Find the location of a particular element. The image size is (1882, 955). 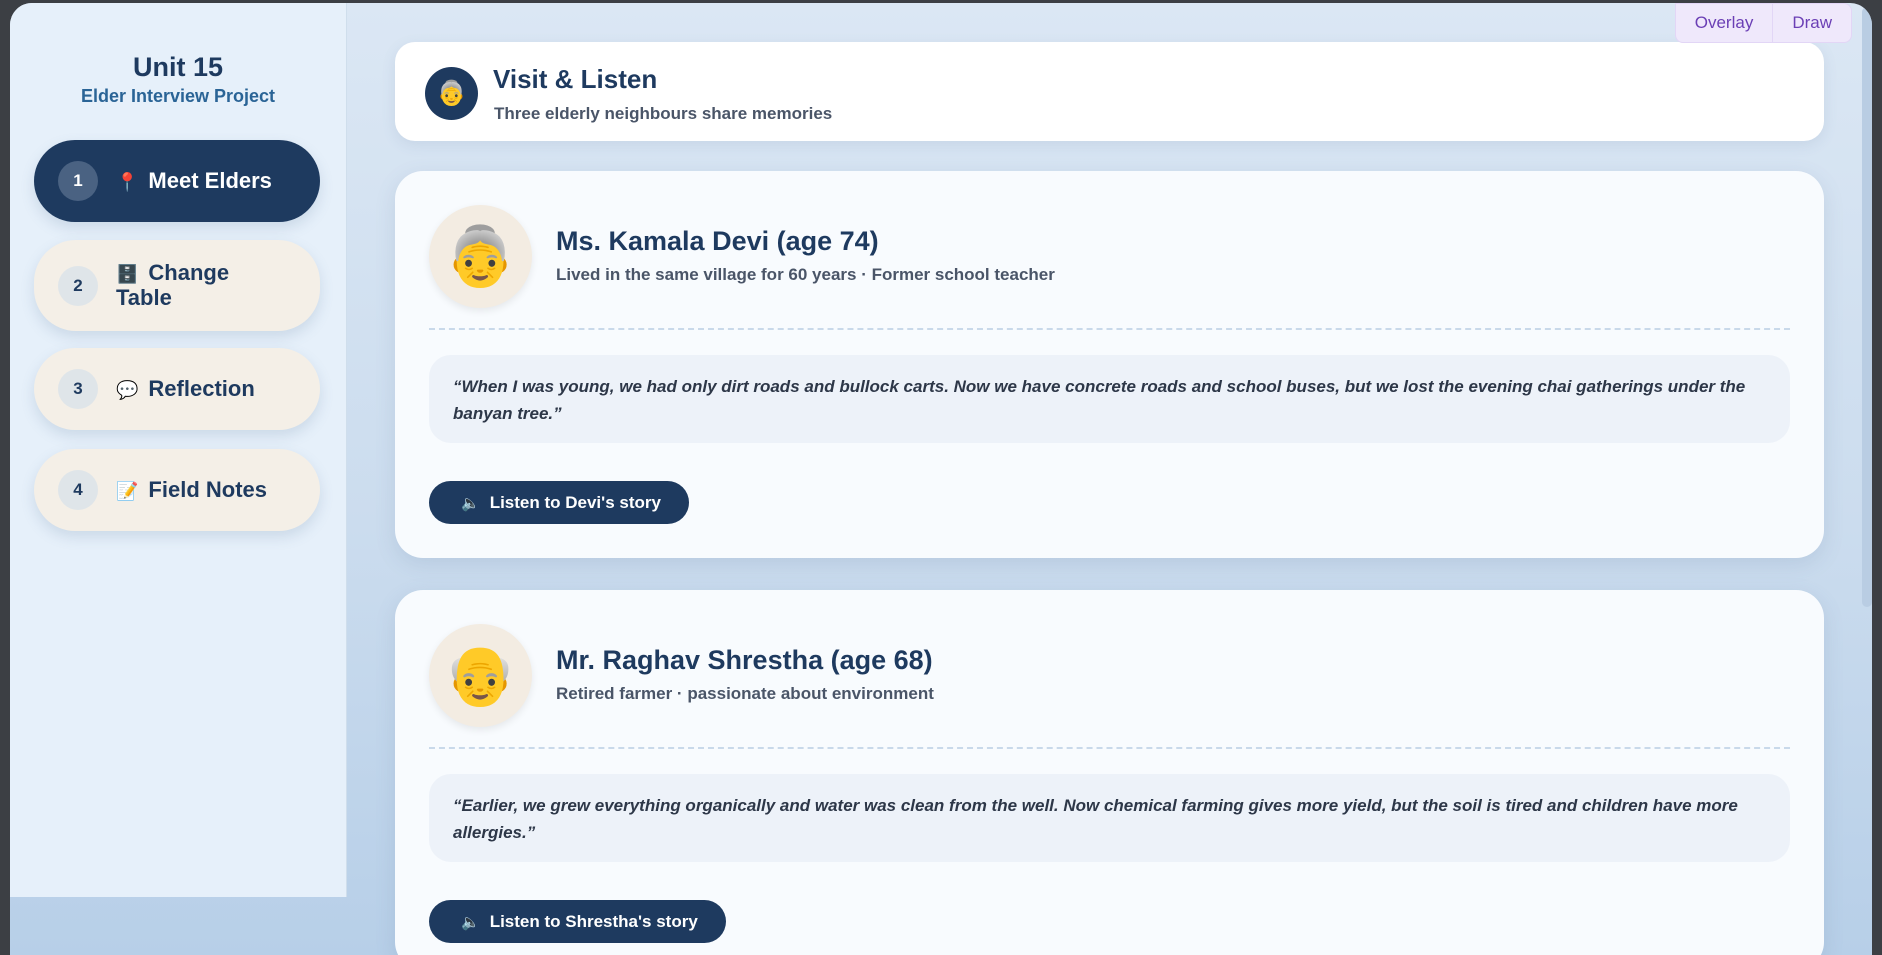

listen-devi-button: 🔈 Listen to Devi's story is located at coordinates (559, 502).